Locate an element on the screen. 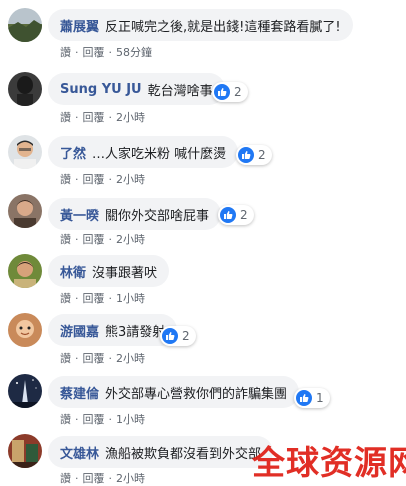 The image size is (406, 486). comment-author: 游國嘉 is located at coordinates (79, 330).